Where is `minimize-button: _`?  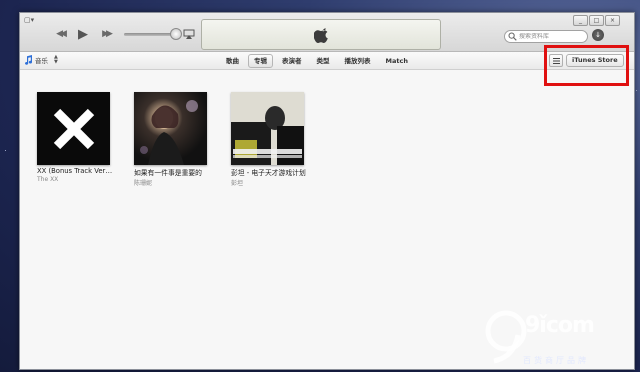 minimize-button: _ is located at coordinates (580, 20).